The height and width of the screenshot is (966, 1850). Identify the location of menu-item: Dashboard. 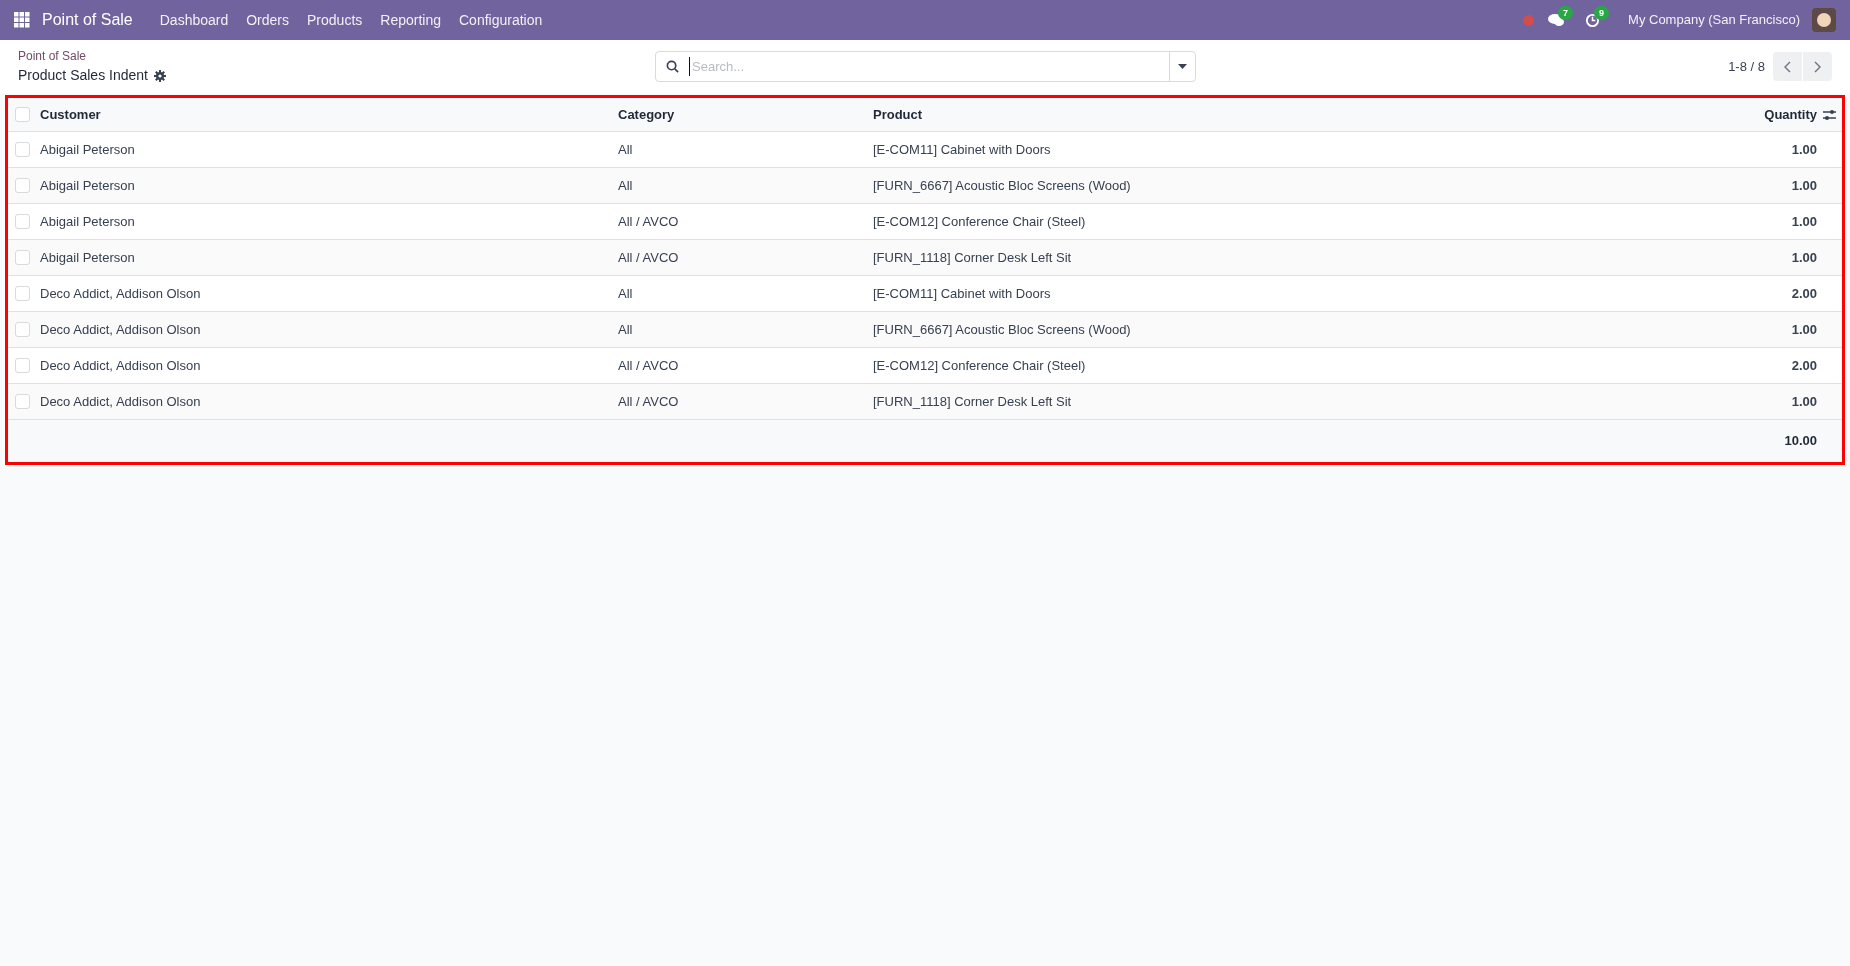
(194, 20).